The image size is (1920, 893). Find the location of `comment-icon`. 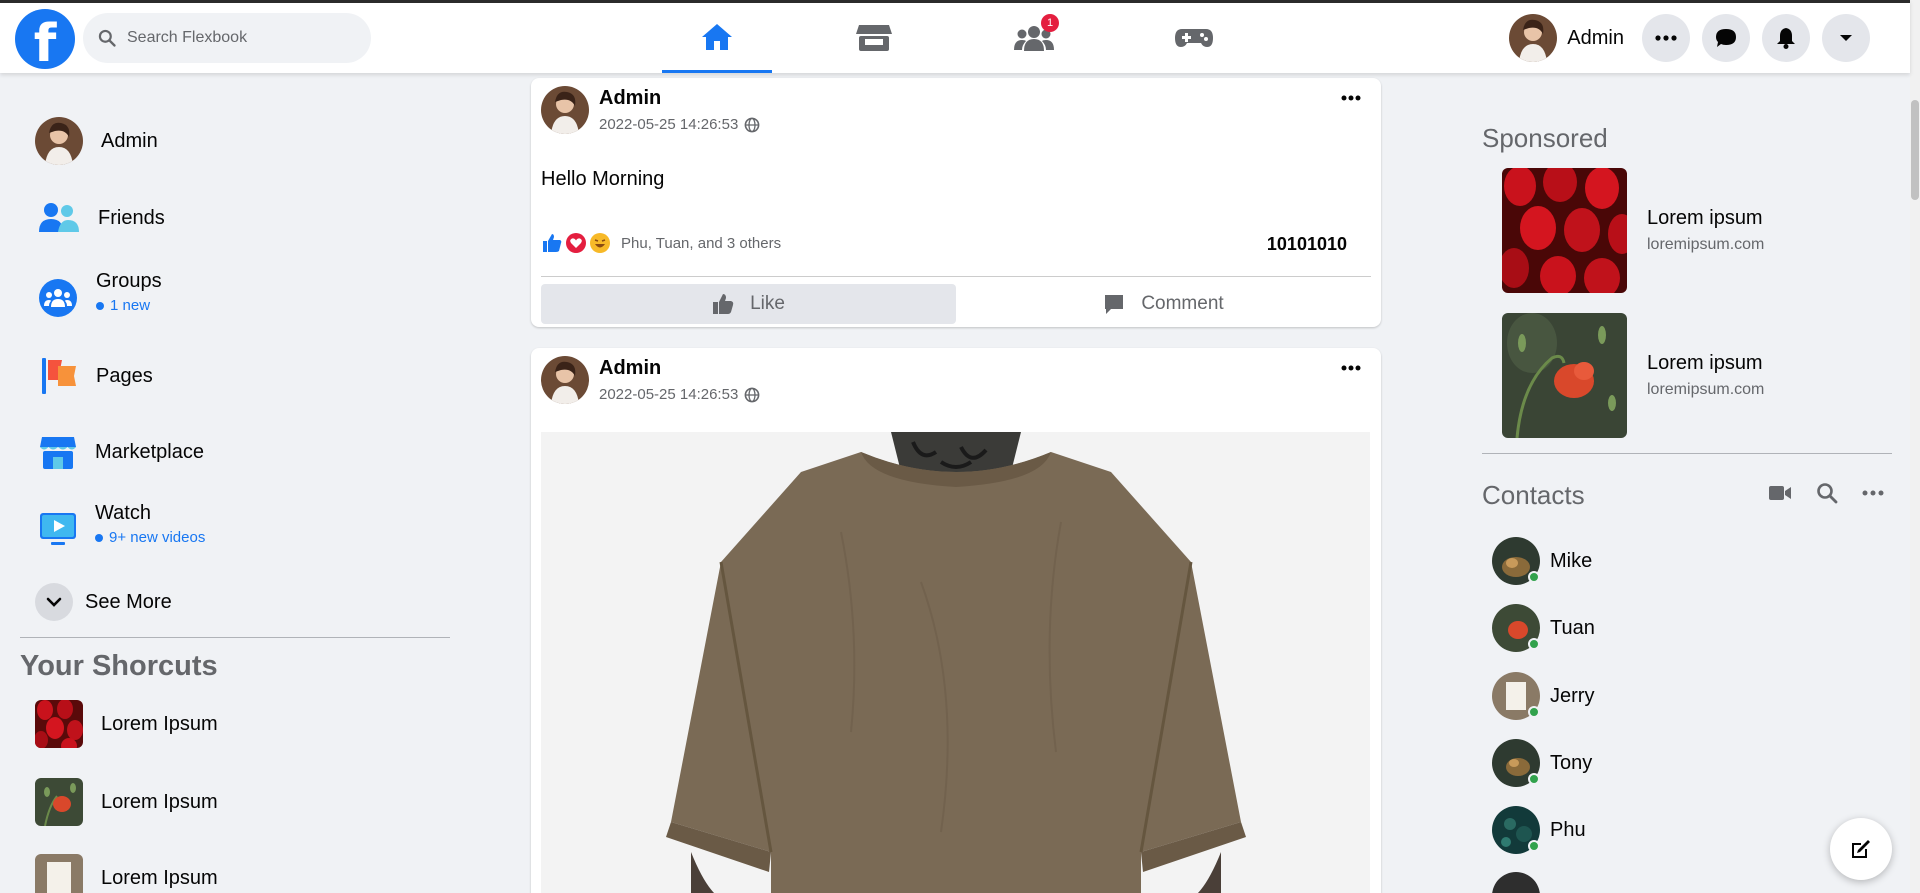

comment-icon is located at coordinates (1114, 304).